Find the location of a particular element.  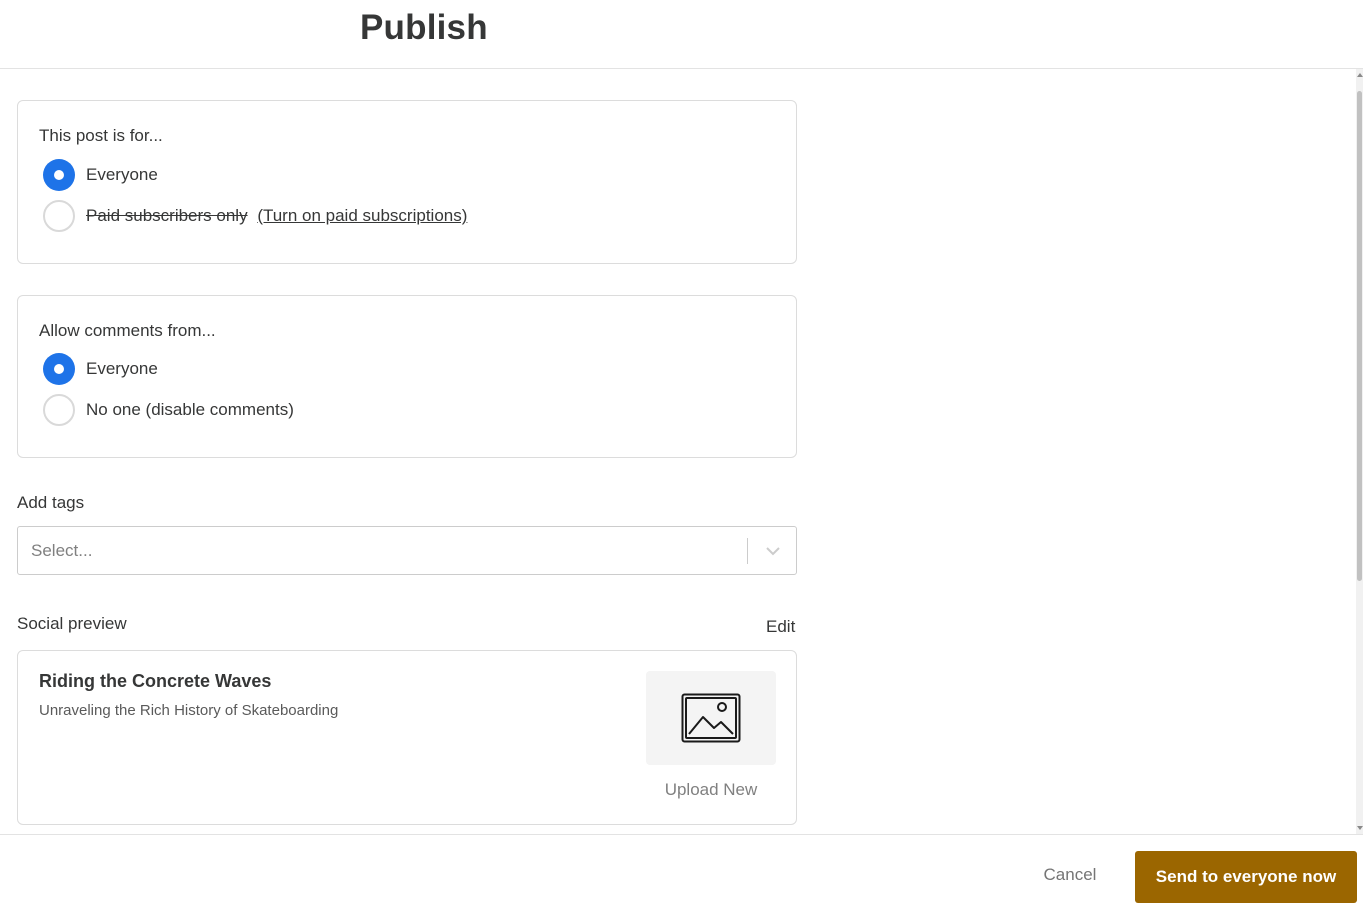

scroll-up-icon is located at coordinates (1360, 75).